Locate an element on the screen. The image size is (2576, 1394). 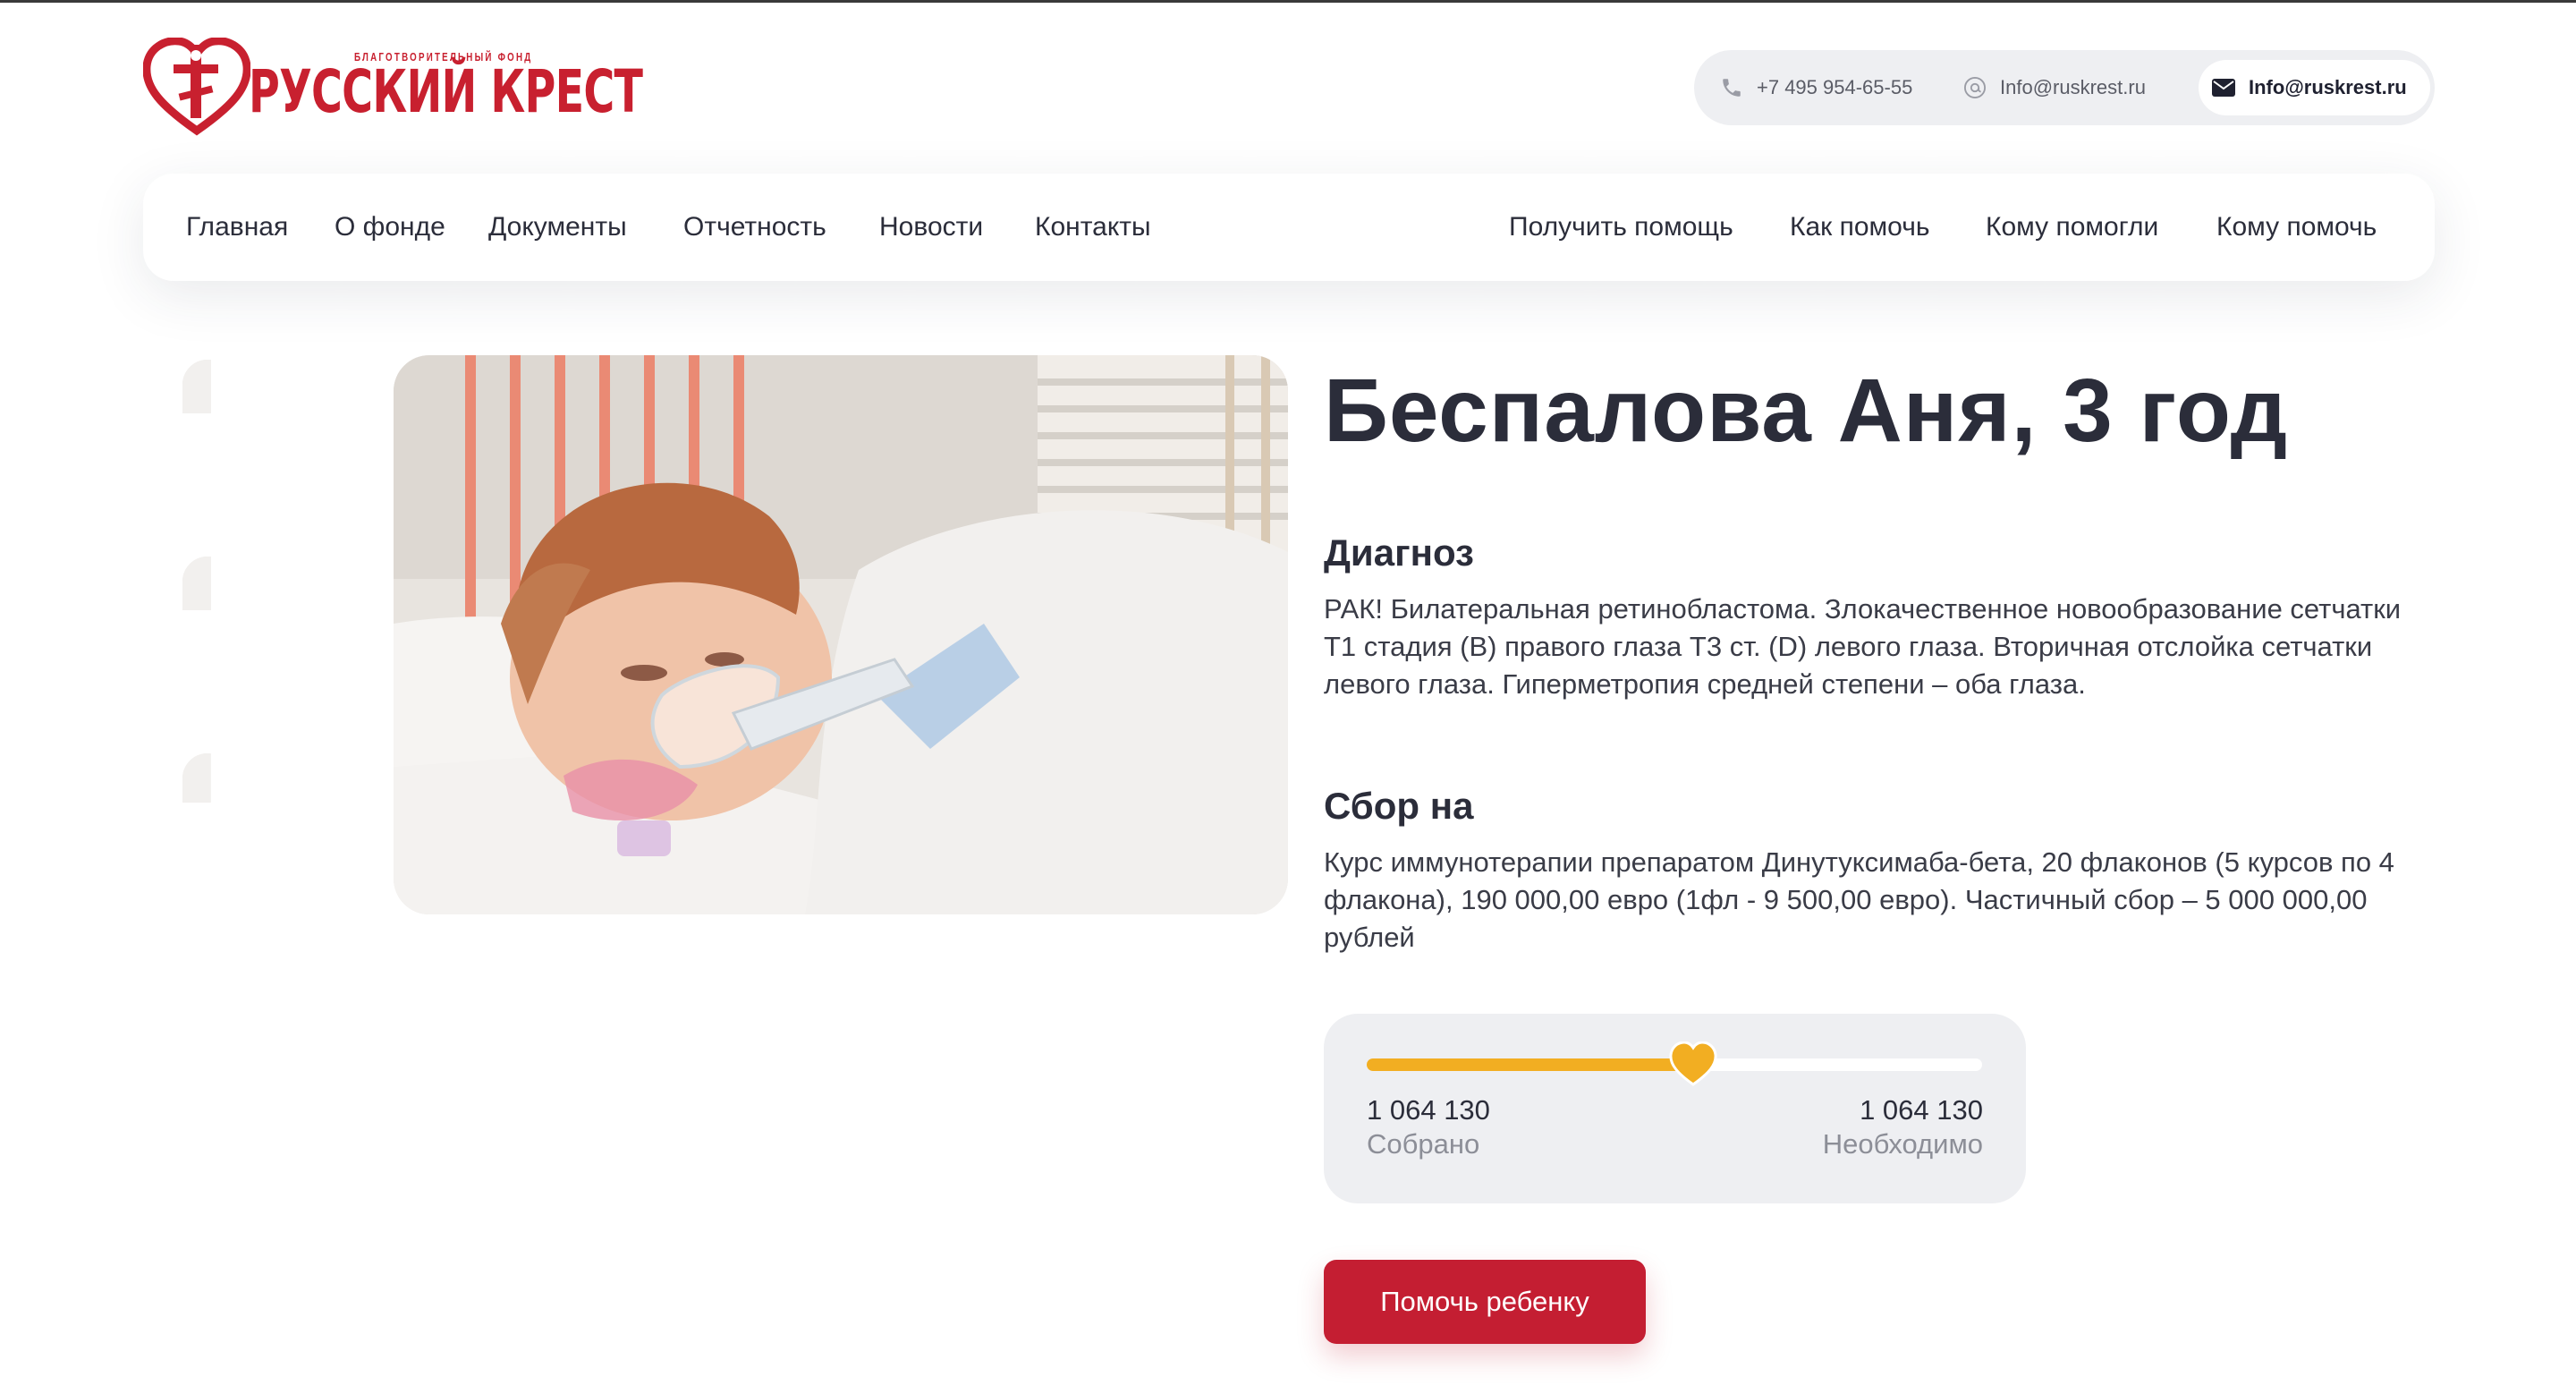
site-logo: БЛАГОТВОРИТЕЛЬНЫЙ ФОНД РУССКИЙ КРЕСТ is located at coordinates (393, 87).